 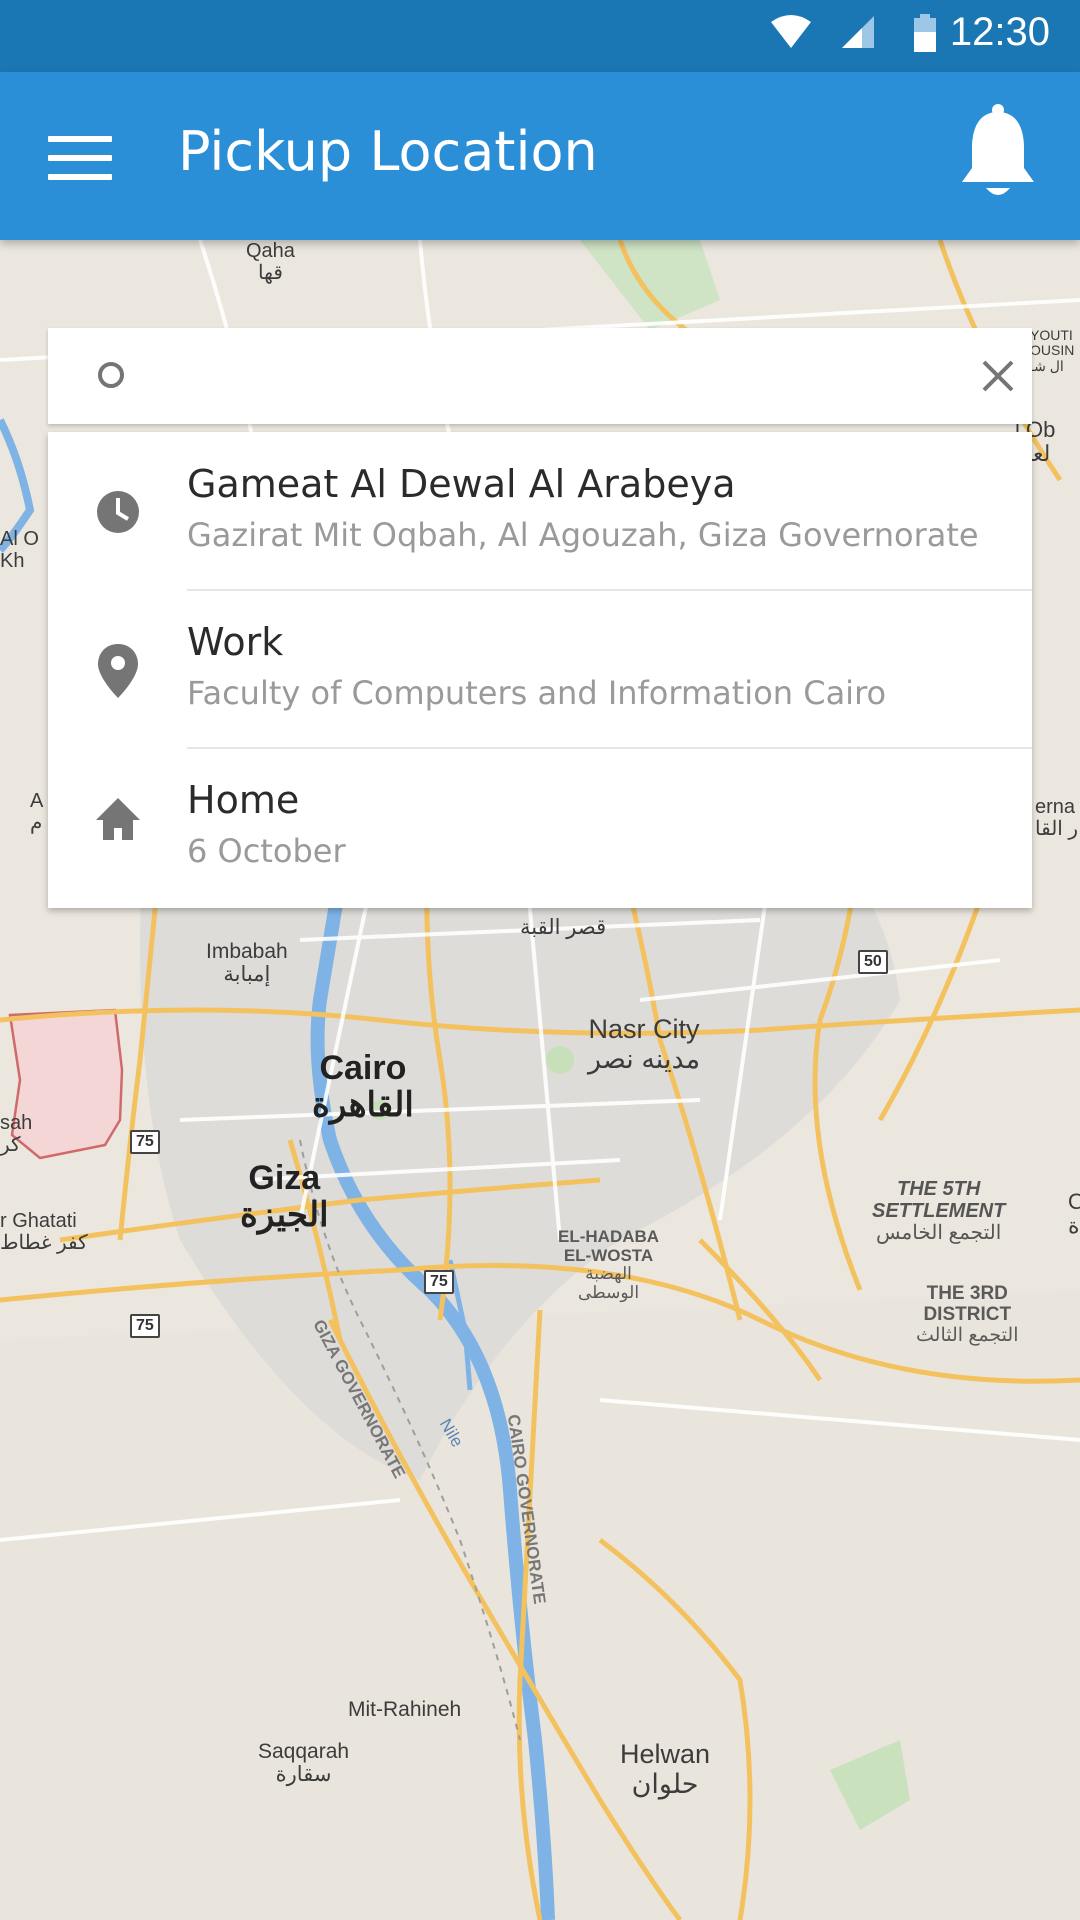 I want to click on cellular-signal-icon, so click(x=858, y=32).